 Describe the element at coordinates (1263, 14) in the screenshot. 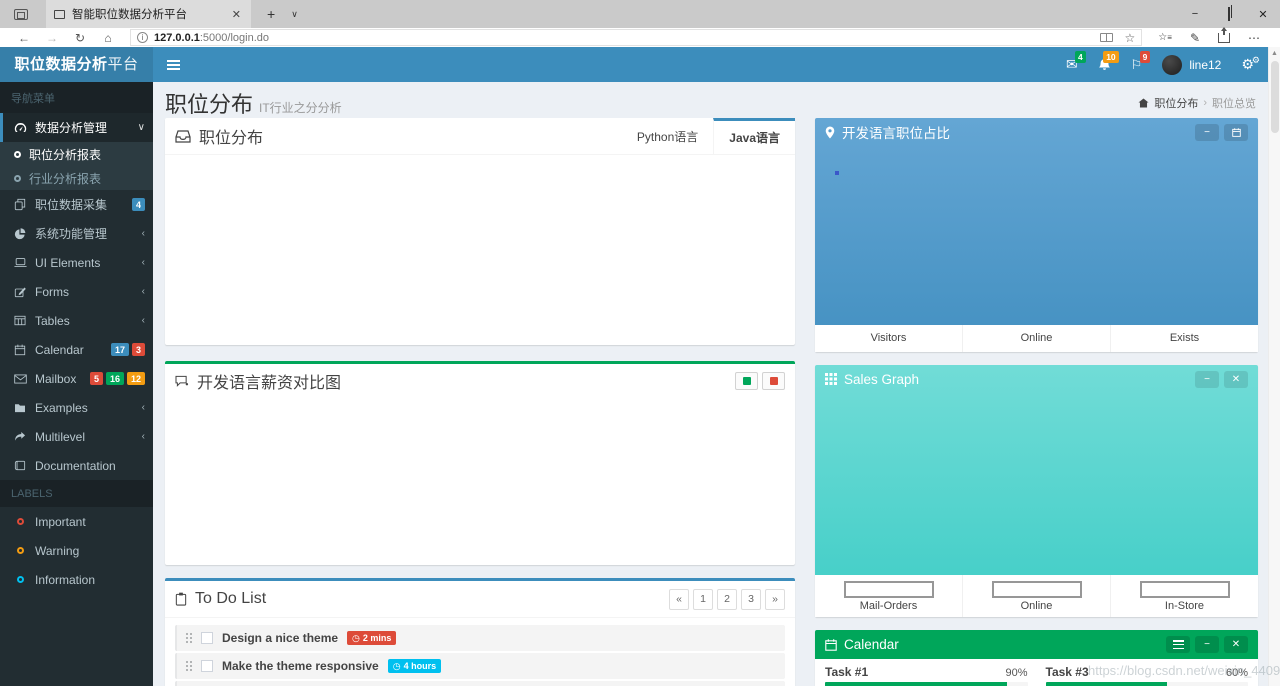

I see `close-button: ✕` at that location.